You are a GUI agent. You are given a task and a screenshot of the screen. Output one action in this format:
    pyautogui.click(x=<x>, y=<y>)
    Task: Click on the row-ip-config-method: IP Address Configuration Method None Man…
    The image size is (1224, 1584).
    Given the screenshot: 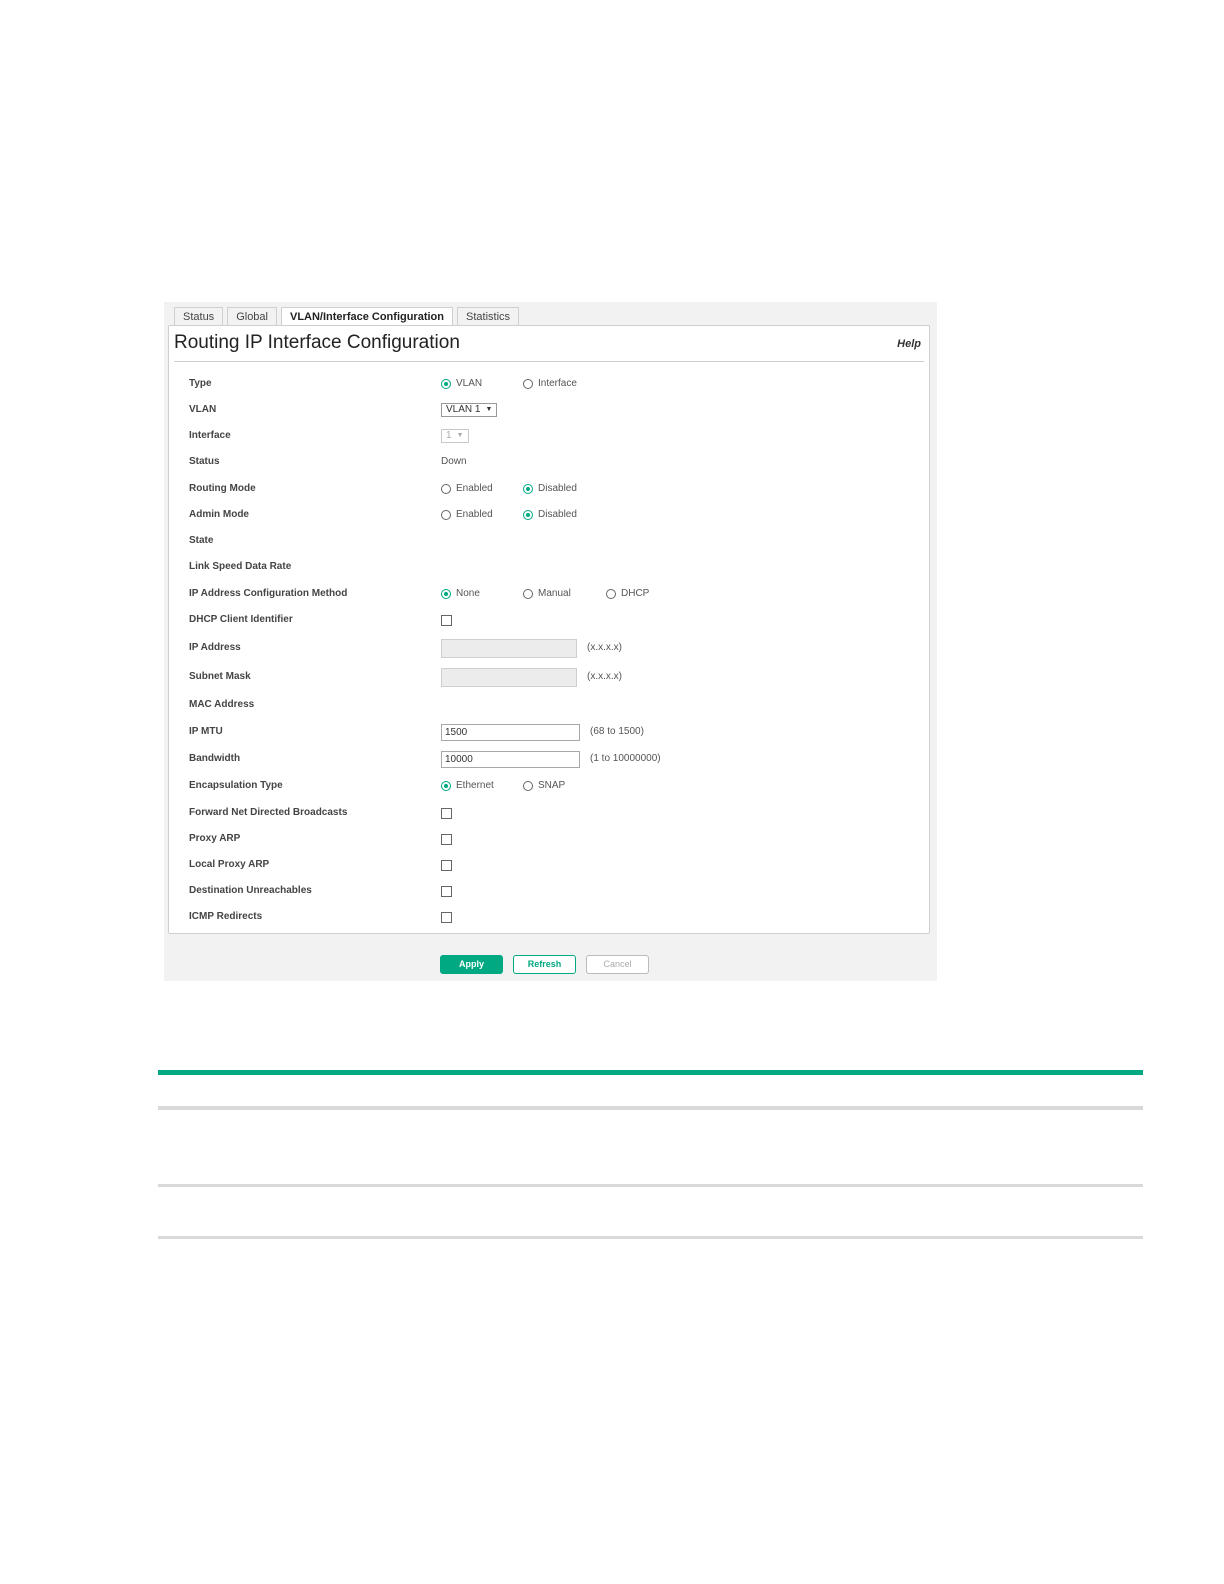 What is the action you would take?
    pyautogui.click(x=549, y=594)
    